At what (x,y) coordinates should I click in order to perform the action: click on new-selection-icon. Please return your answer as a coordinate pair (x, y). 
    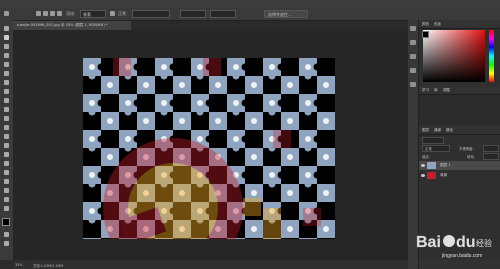
    Looking at the image, I should click on (38, 13).